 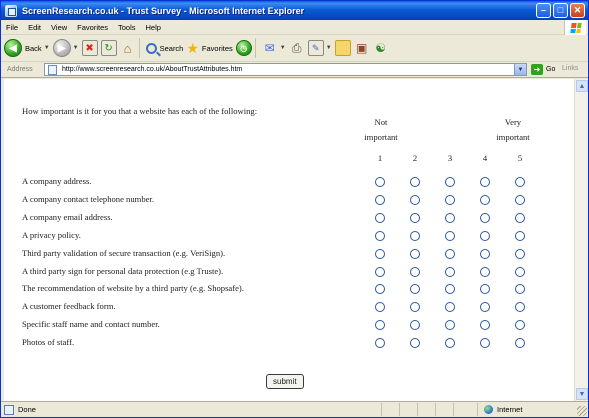 What do you see at coordinates (34, 27) in the screenshot?
I see `menu-edit: Edit` at bounding box center [34, 27].